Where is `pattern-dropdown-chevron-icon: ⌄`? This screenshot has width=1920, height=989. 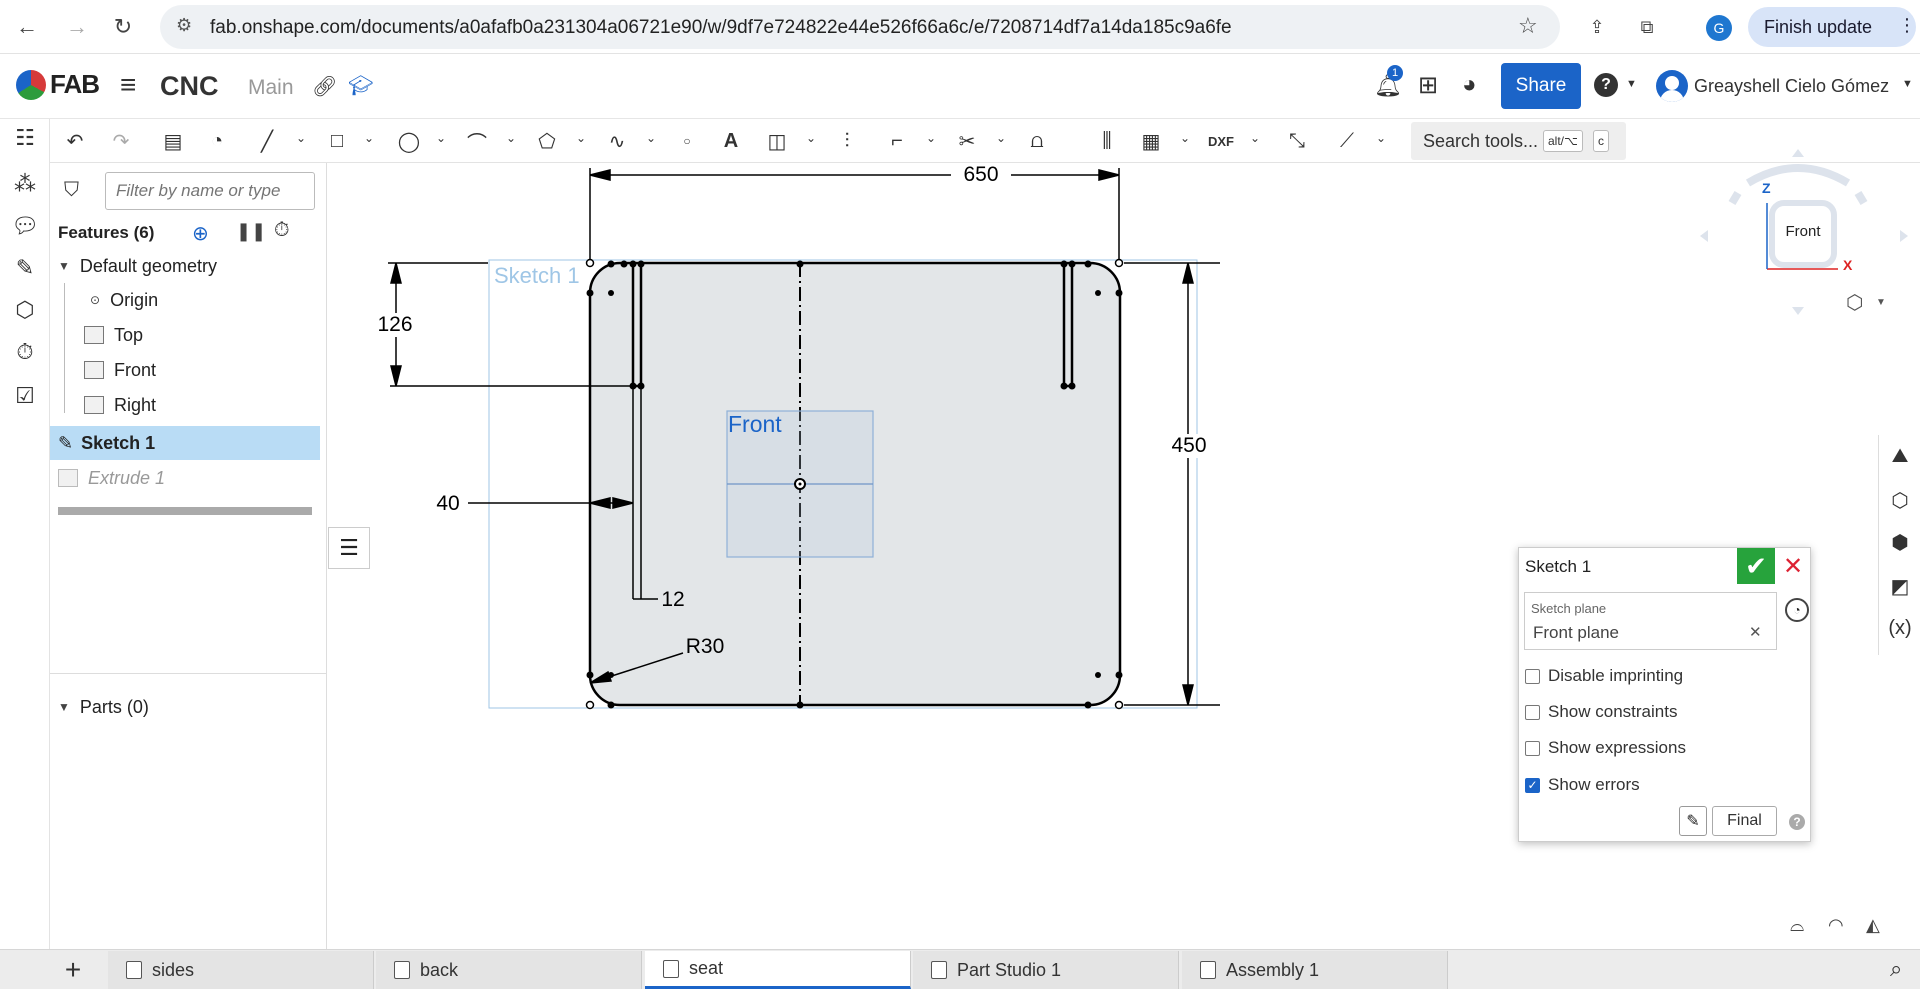 pattern-dropdown-chevron-icon: ⌄ is located at coordinates (1185, 138).